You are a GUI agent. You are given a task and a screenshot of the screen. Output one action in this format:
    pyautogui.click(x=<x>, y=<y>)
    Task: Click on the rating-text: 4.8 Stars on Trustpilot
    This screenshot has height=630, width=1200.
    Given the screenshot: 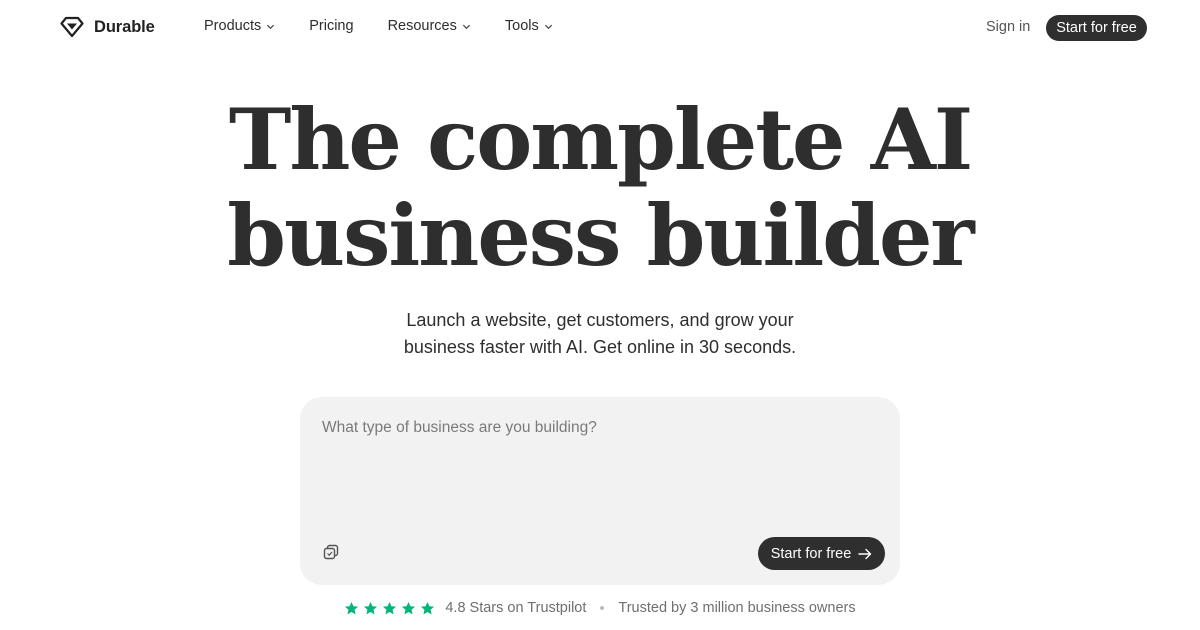 What is the action you would take?
    pyautogui.click(x=516, y=608)
    